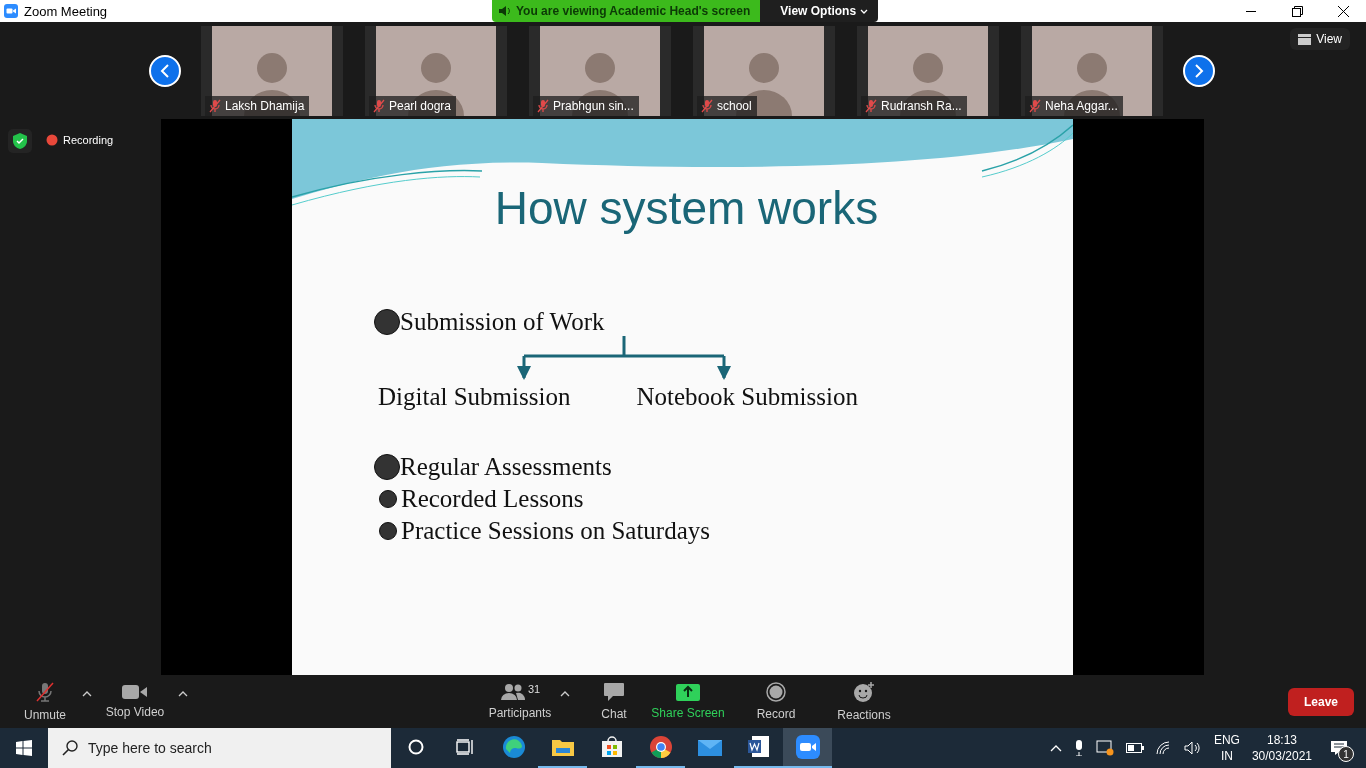 The image size is (1366, 768). I want to click on chat-bubble-icon, so click(614, 692).